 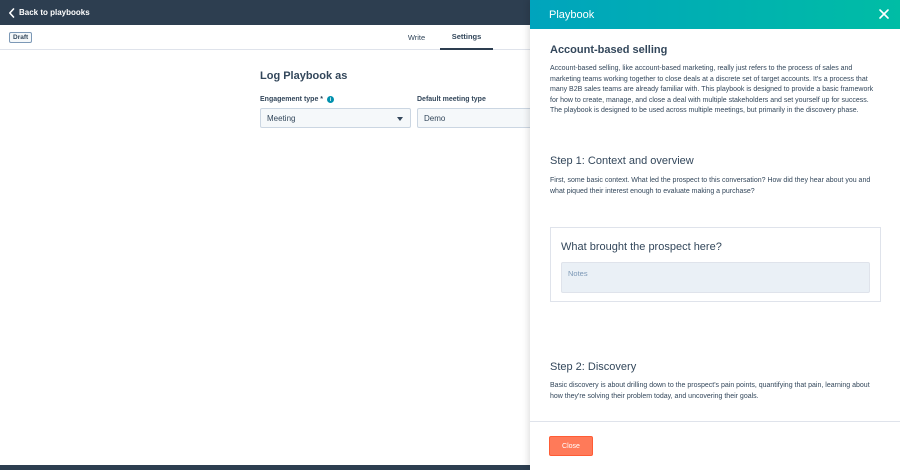 I want to click on close-button-label: Close, so click(x=571, y=446).